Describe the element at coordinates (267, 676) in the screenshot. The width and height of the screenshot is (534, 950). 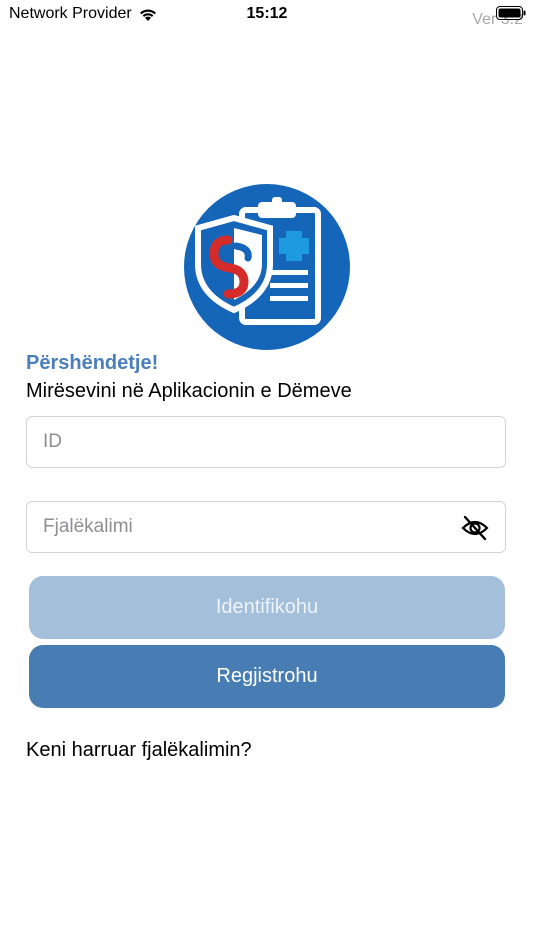
I see `register-button: Regjistrohu` at that location.